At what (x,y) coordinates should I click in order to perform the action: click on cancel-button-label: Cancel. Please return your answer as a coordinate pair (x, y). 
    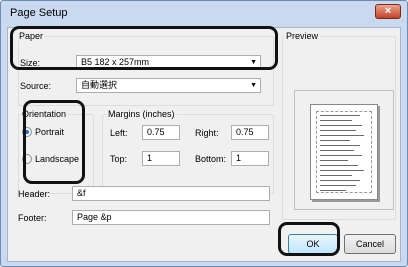
    Looking at the image, I should click on (369, 244).